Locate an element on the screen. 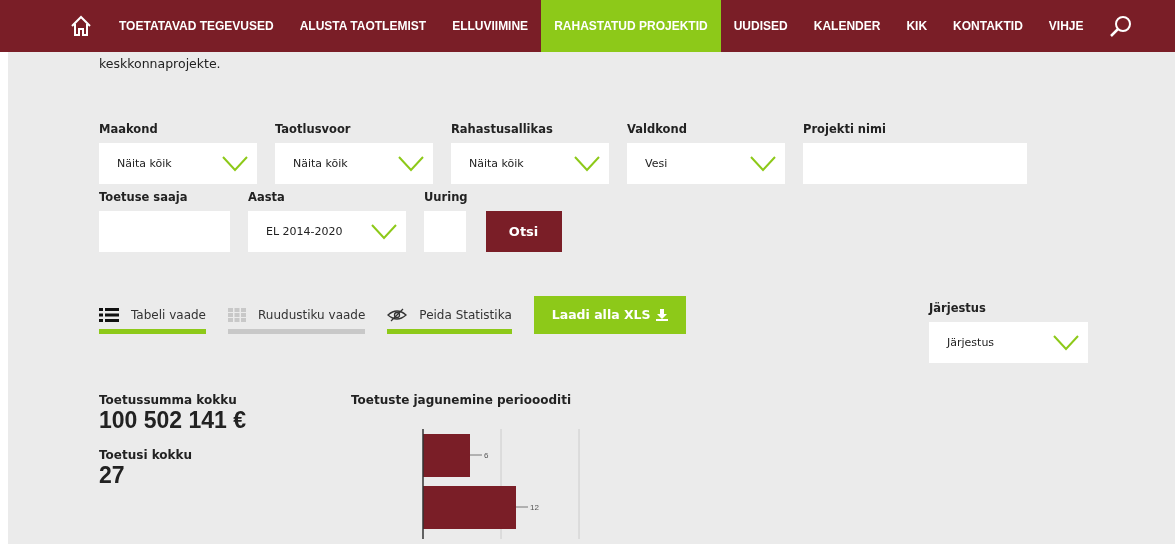  field-label: Uuring is located at coordinates (446, 197).